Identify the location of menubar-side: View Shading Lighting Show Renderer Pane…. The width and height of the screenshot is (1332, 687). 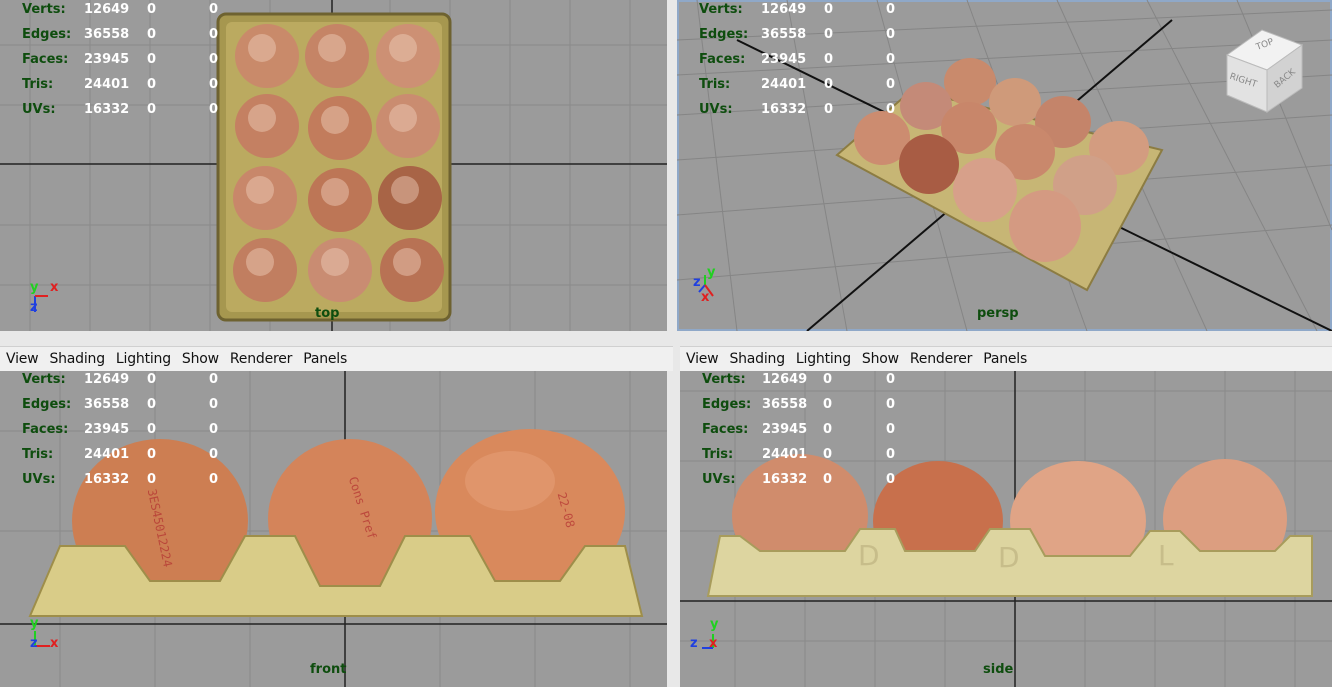
(1006, 358).